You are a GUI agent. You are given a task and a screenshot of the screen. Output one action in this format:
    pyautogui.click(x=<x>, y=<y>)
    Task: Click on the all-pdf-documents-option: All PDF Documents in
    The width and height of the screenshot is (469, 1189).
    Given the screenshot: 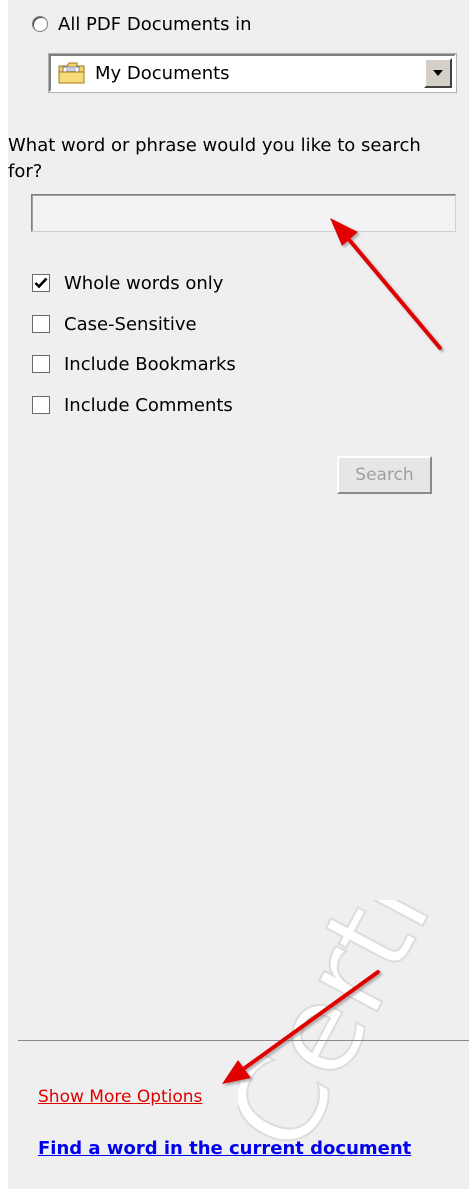 What is the action you would take?
    pyautogui.click(x=142, y=24)
    